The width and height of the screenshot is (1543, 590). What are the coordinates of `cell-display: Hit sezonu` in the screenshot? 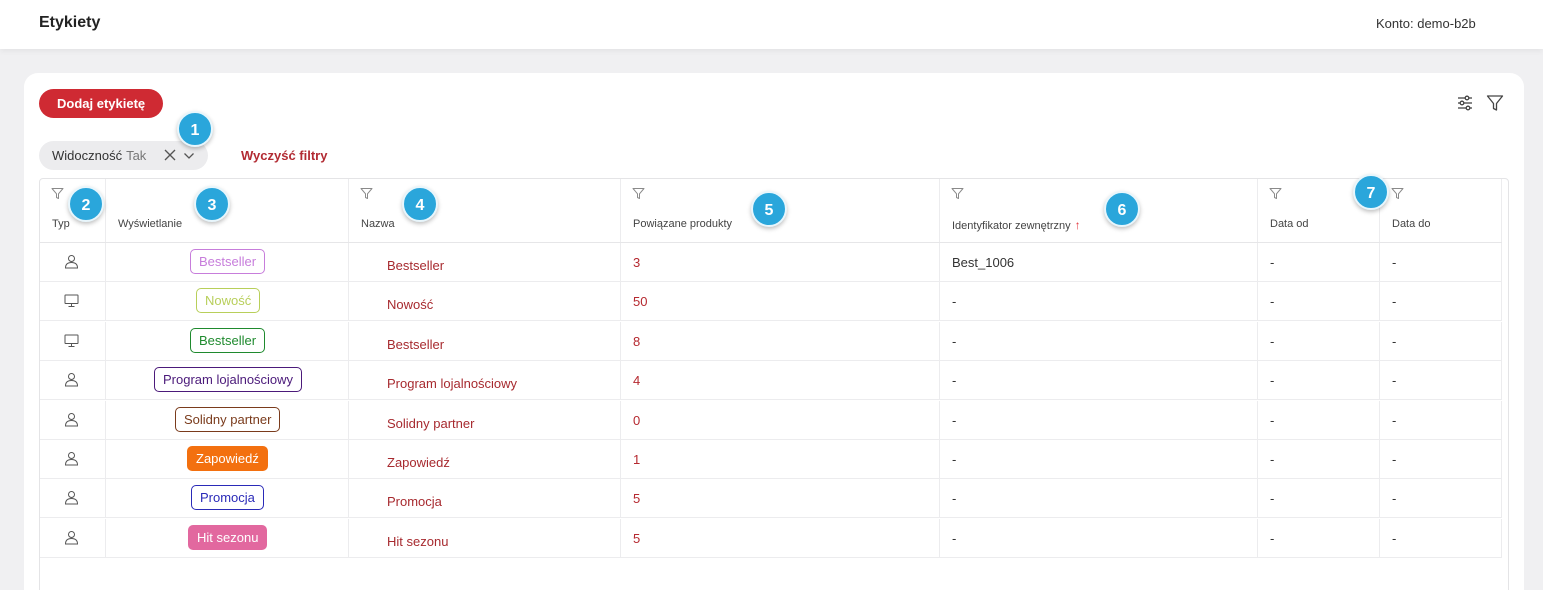 It's located at (227, 538).